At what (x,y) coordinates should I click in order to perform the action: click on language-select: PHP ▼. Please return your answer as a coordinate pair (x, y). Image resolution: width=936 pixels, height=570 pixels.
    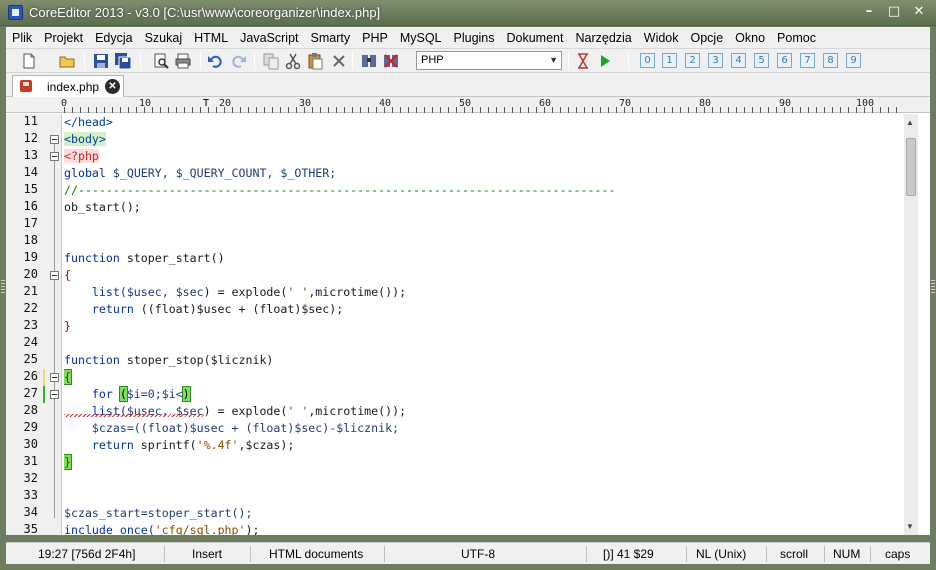
    Looking at the image, I should click on (489, 60).